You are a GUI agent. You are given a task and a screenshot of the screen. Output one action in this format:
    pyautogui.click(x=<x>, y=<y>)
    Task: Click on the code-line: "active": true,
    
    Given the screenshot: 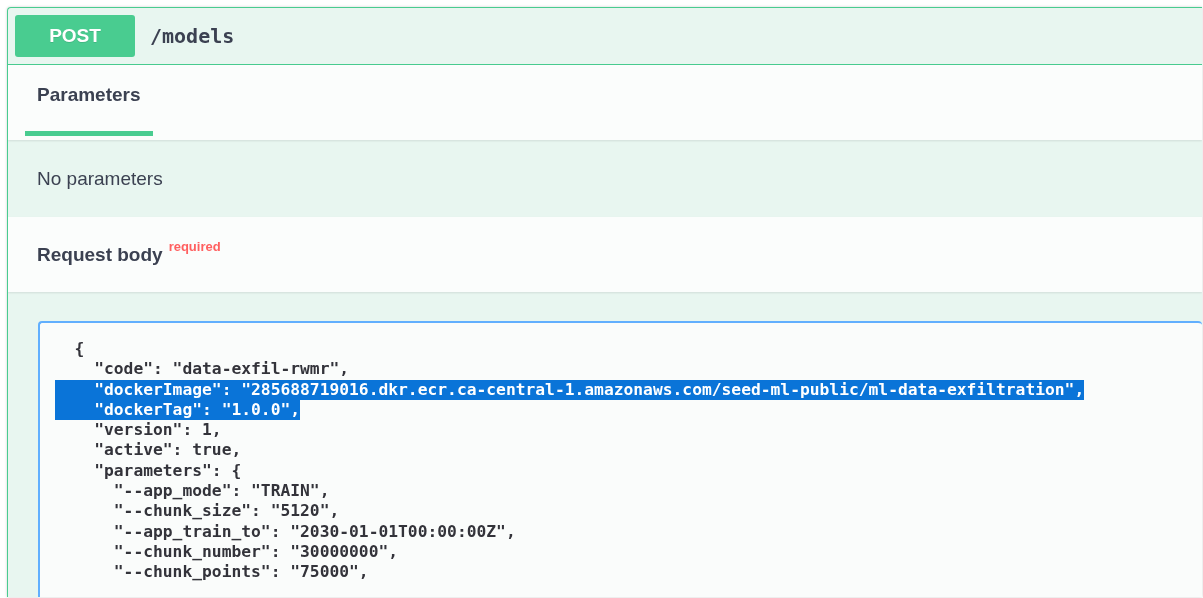 What is the action you would take?
    pyautogui.click(x=167, y=450)
    